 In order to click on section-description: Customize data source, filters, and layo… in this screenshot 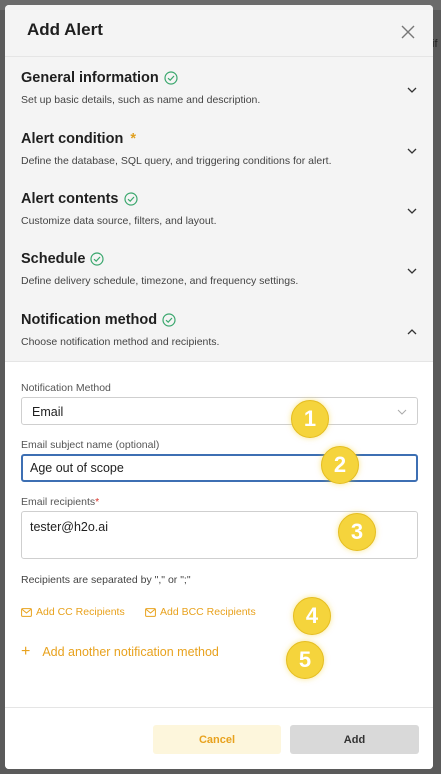, I will do `click(119, 221)`.